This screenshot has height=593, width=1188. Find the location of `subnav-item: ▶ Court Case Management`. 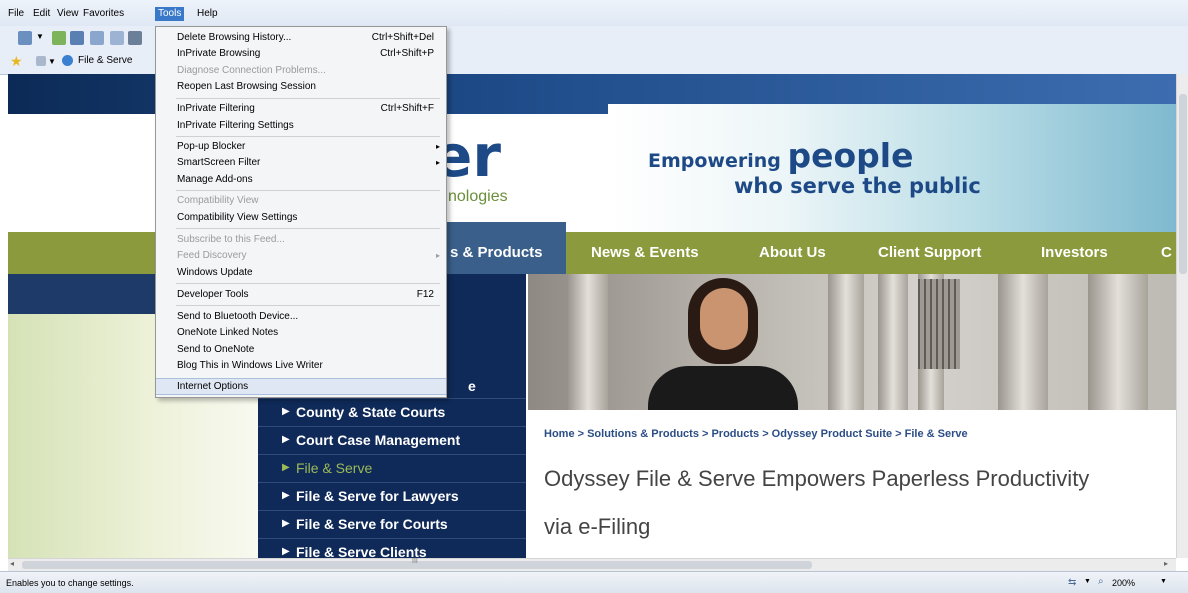

subnav-item: ▶ Court Case Management is located at coordinates (392, 440).